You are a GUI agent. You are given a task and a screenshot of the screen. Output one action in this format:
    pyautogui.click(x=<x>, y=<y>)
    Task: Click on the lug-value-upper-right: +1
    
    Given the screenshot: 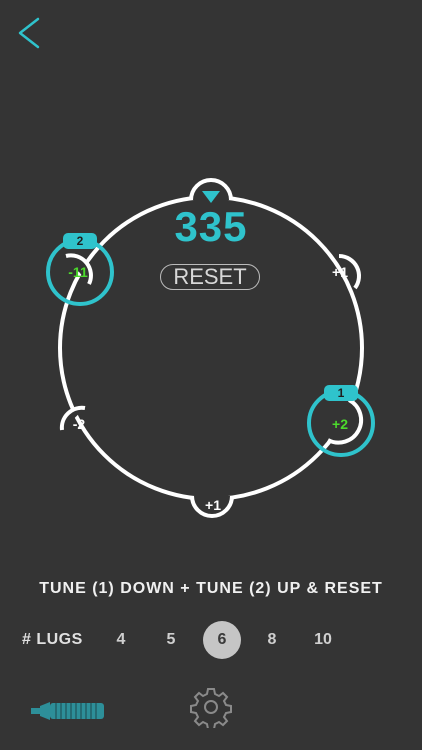 What is the action you would take?
    pyautogui.click(x=340, y=272)
    